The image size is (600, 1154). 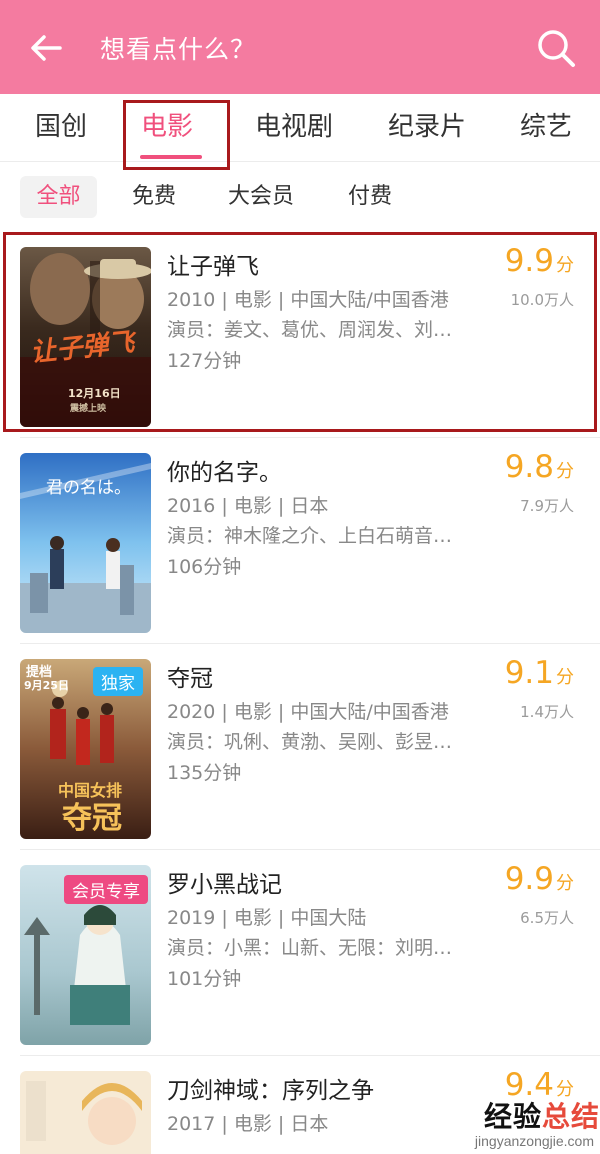 I want to click on tab-tv-series: 电视剧, so click(x=294, y=124).